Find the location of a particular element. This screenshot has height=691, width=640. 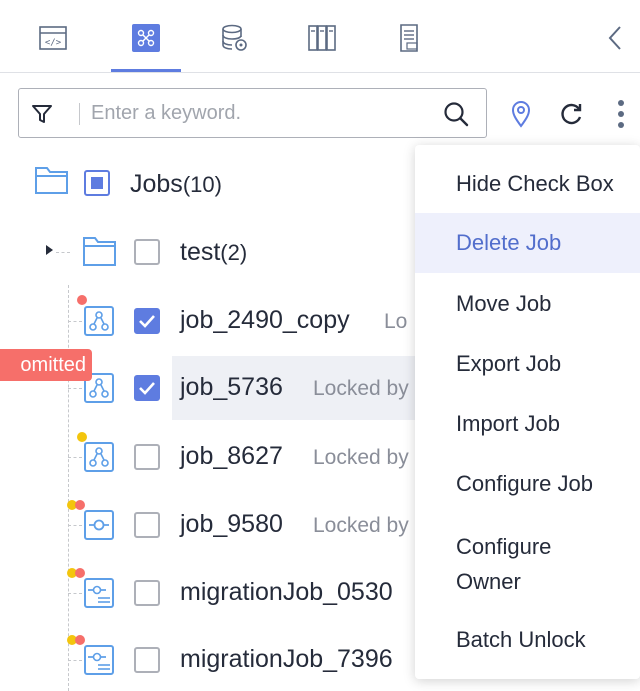

lock-status: Lo is located at coordinates (396, 321).